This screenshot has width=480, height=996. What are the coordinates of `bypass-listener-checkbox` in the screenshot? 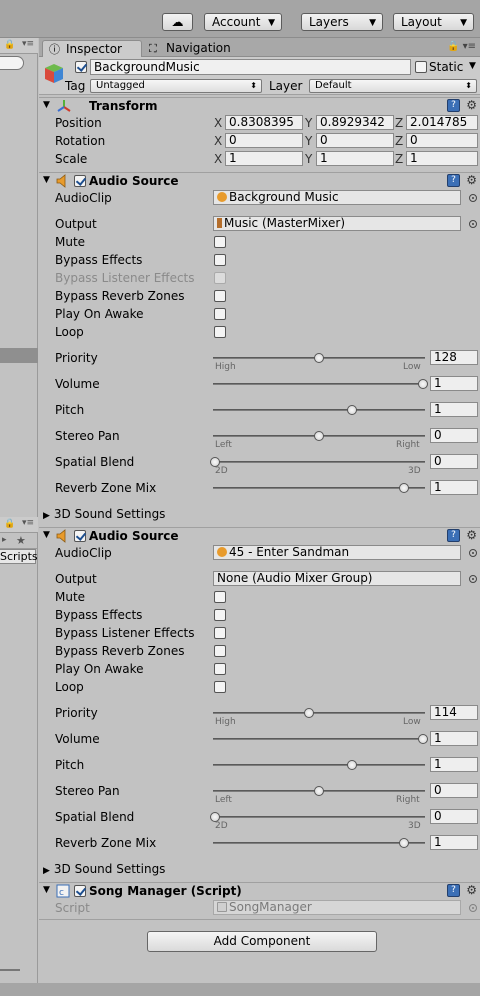 It's located at (220, 633).